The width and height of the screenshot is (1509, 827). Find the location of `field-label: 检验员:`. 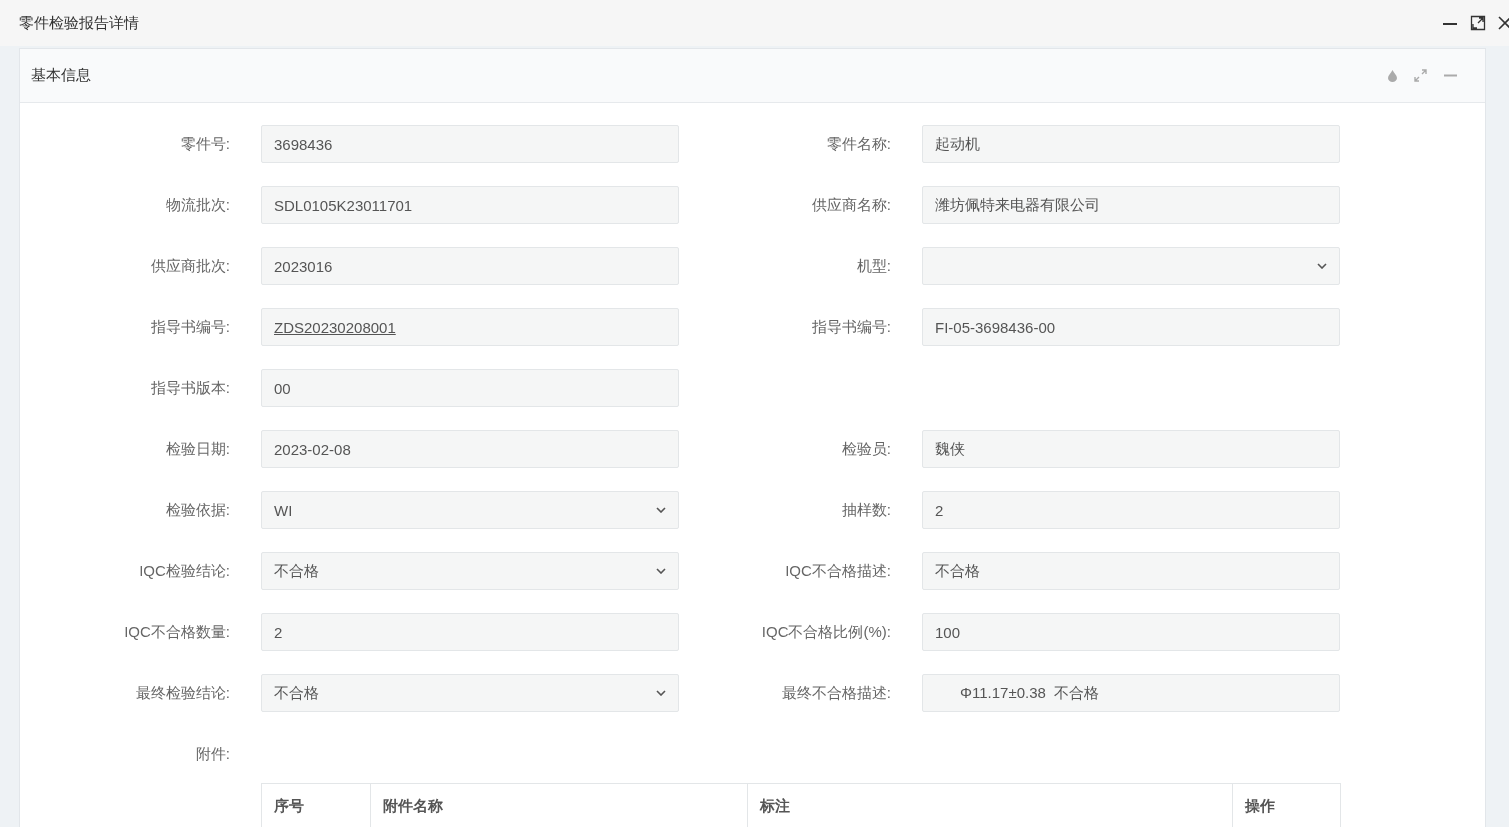

field-label: 检验员: is located at coordinates (865, 449).